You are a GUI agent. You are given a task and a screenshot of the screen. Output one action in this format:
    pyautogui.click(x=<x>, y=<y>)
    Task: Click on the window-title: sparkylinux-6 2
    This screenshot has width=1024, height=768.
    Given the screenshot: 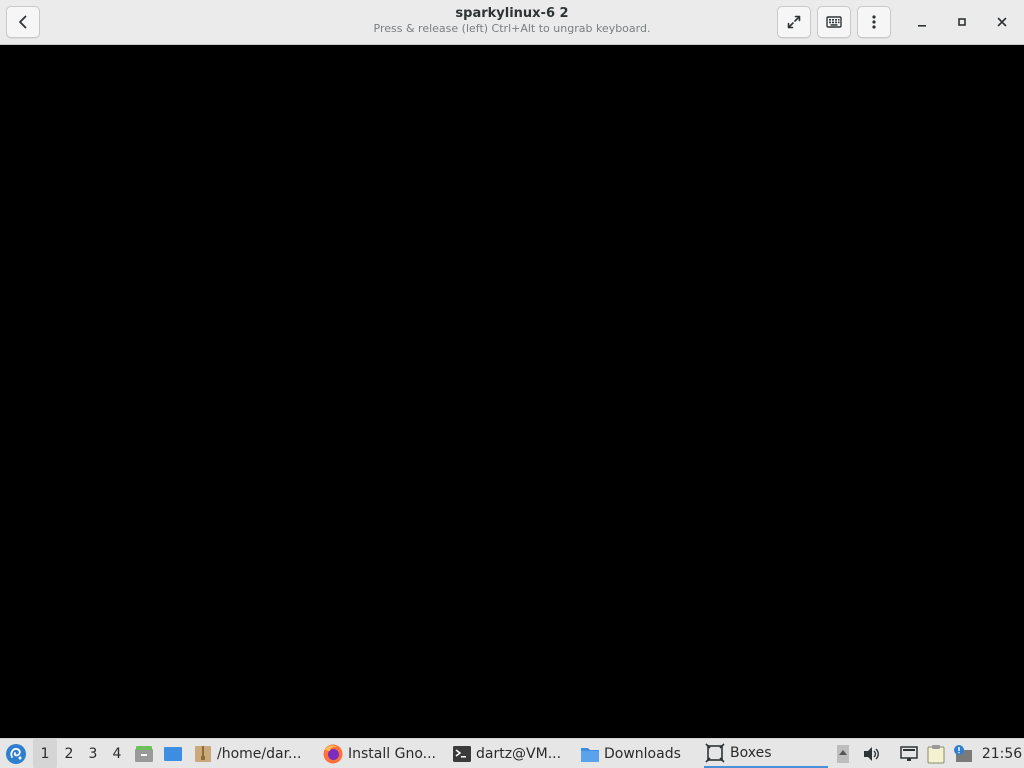 What is the action you would take?
    pyautogui.click(x=512, y=13)
    